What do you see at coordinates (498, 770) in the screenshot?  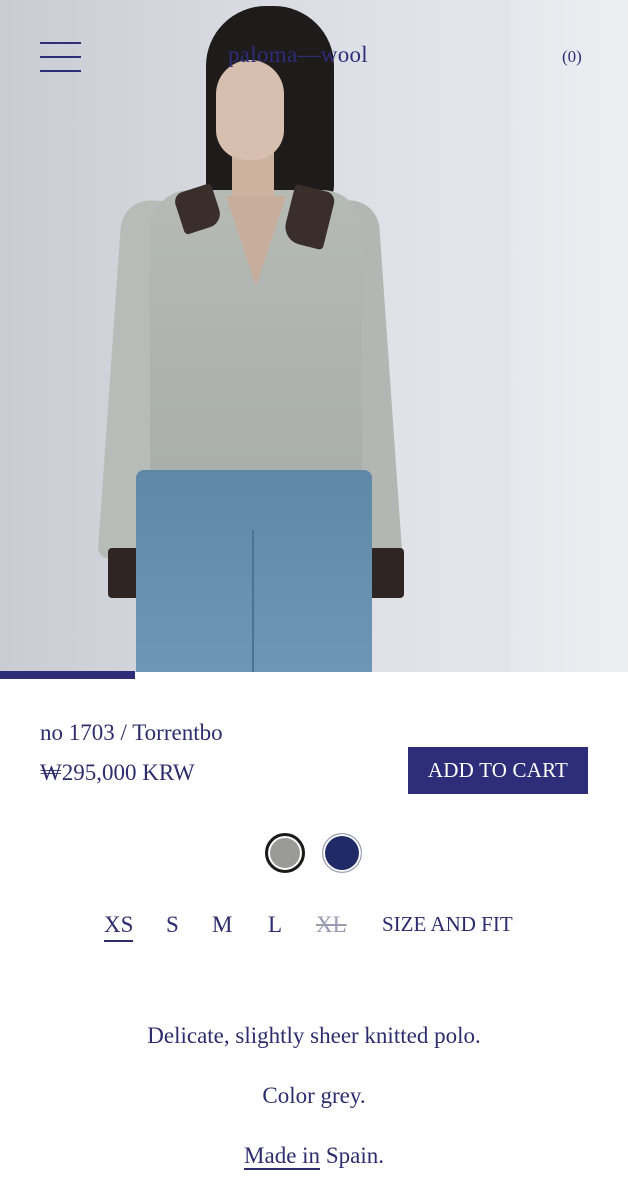 I see `add-to-cart-button: ADD TO CART` at bounding box center [498, 770].